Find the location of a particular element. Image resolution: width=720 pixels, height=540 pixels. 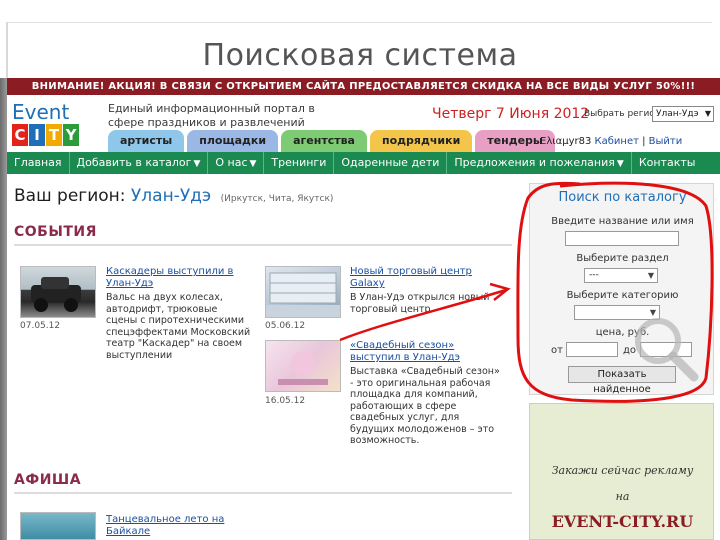

wedding-poster-icon is located at coordinates (303, 368).